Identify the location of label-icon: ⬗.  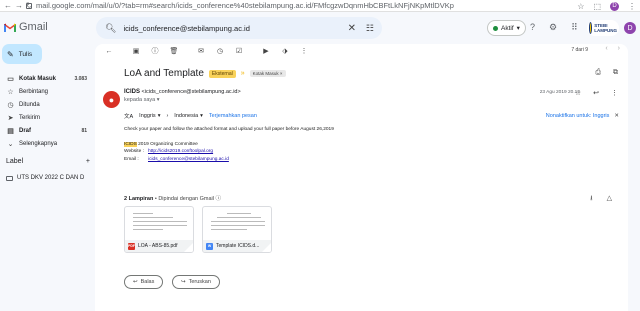
(285, 51).